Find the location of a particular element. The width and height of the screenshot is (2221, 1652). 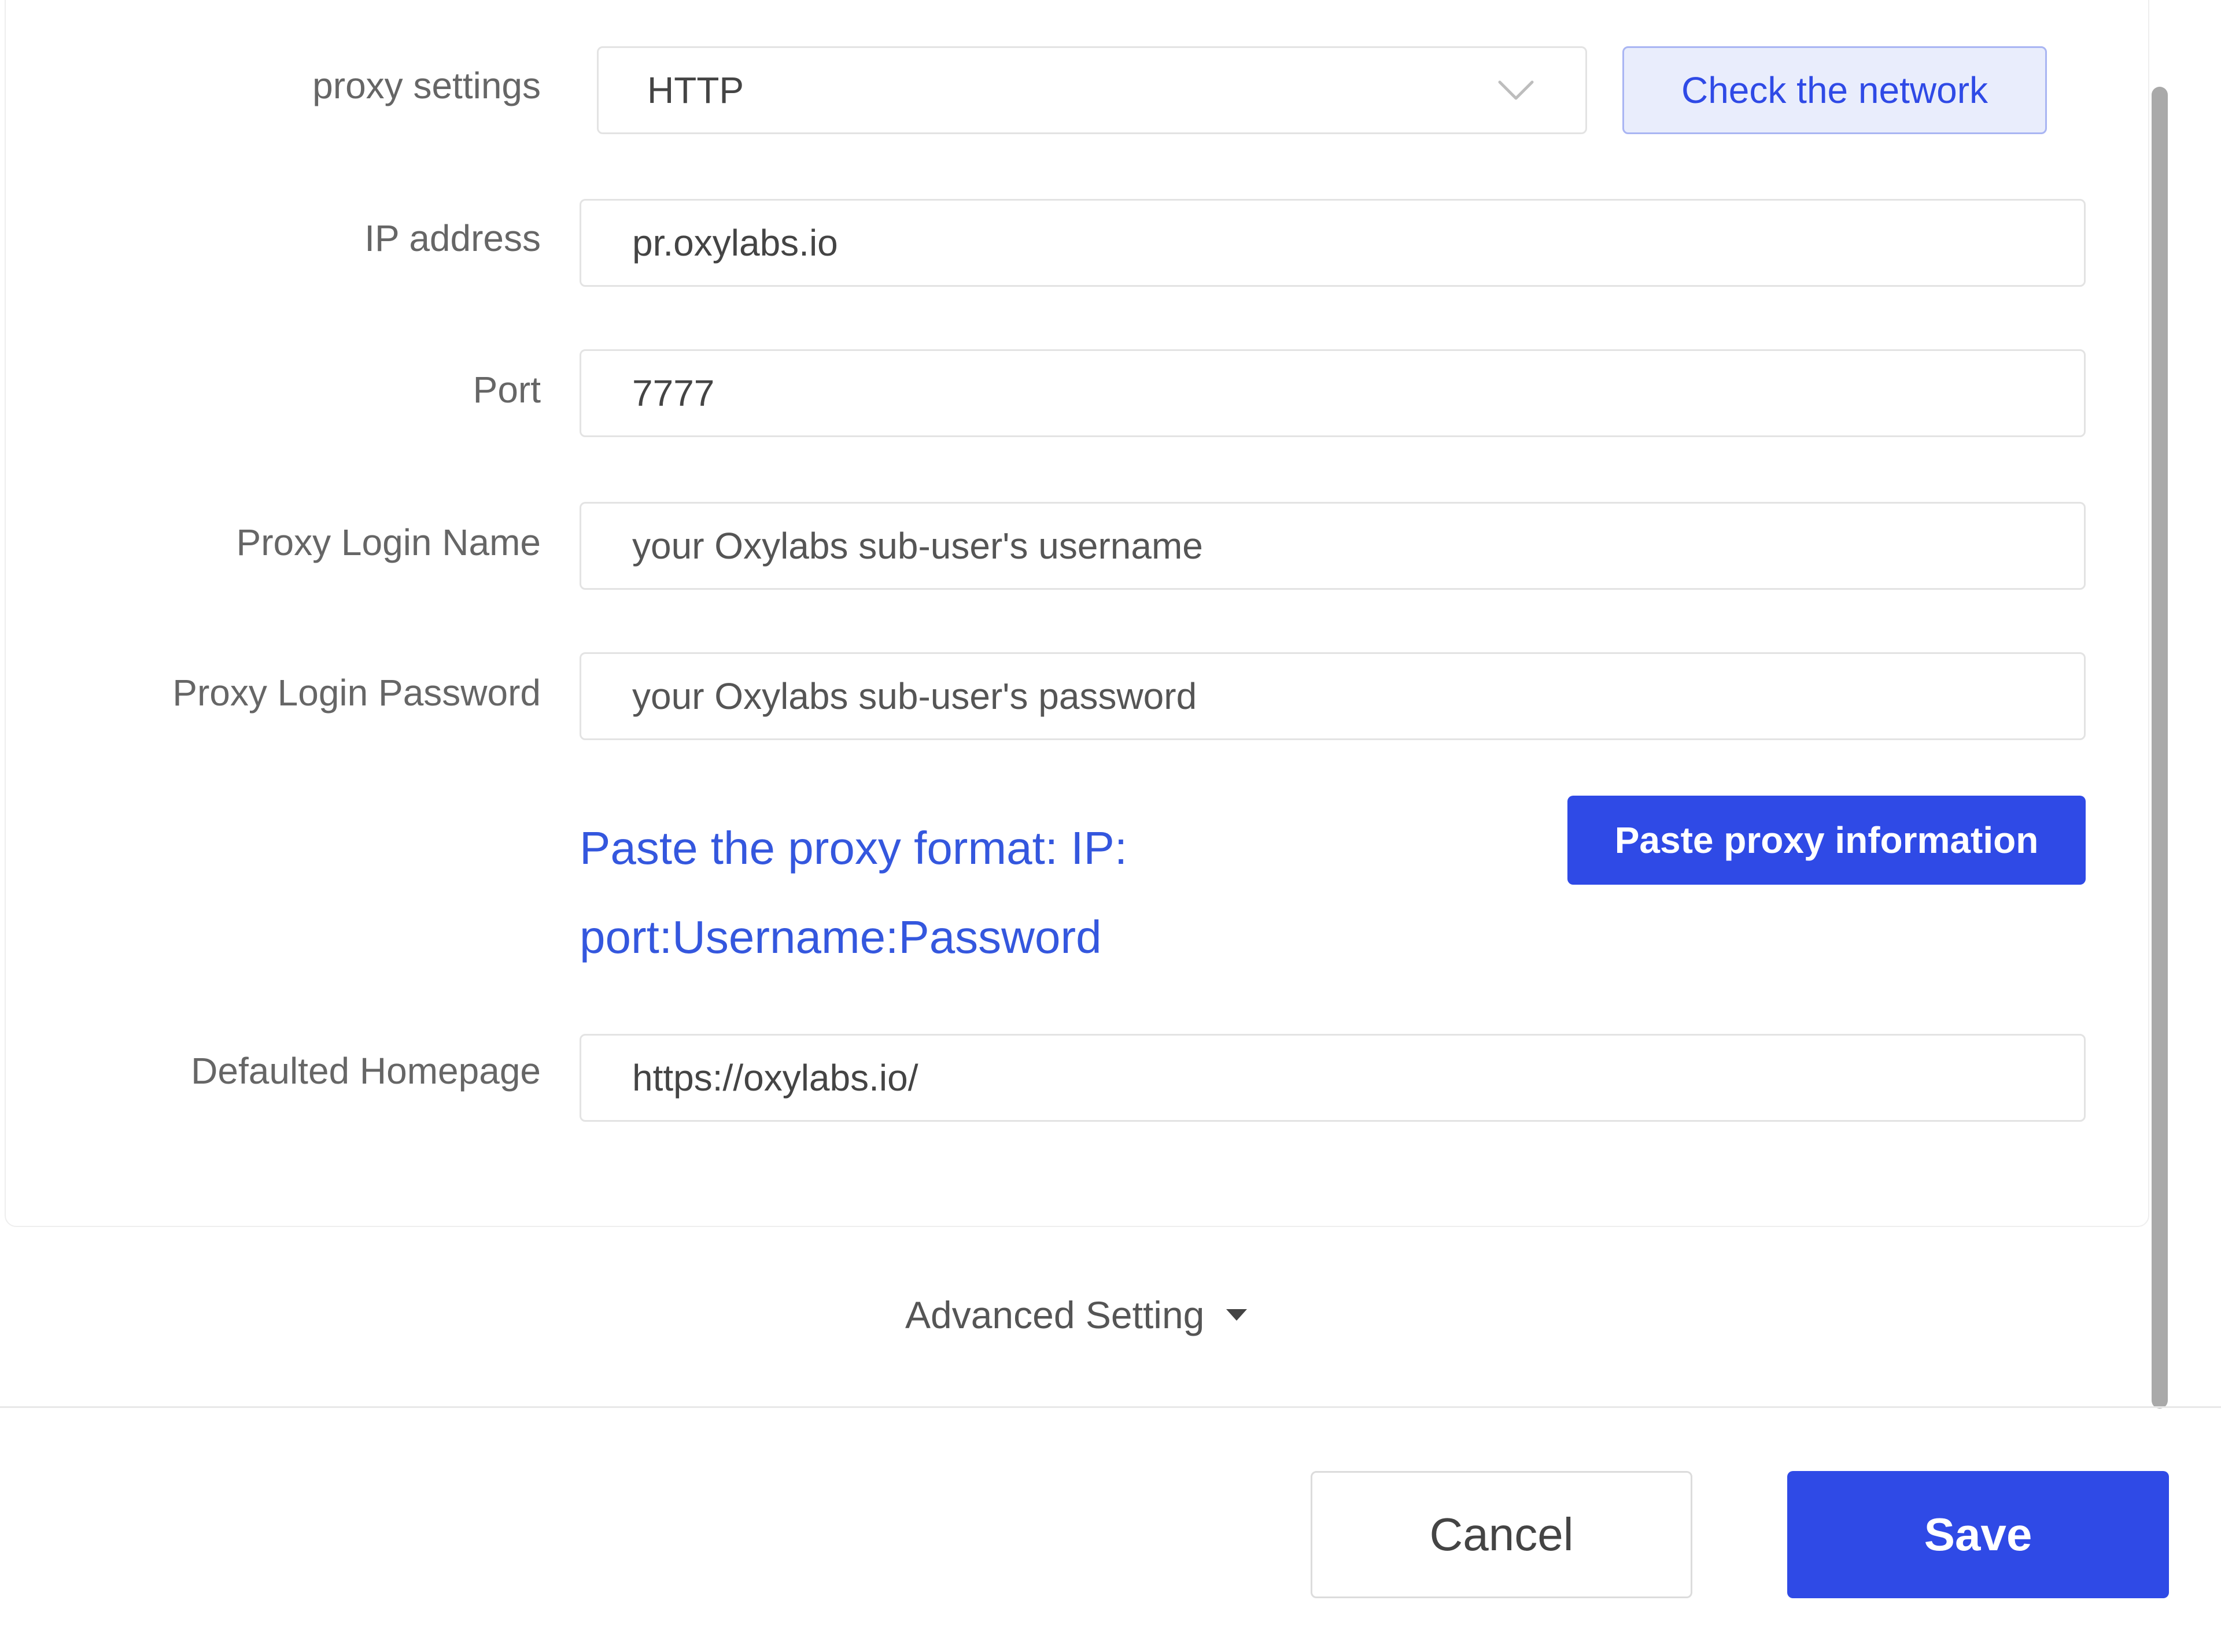

port-label: Port is located at coordinates (507, 390).